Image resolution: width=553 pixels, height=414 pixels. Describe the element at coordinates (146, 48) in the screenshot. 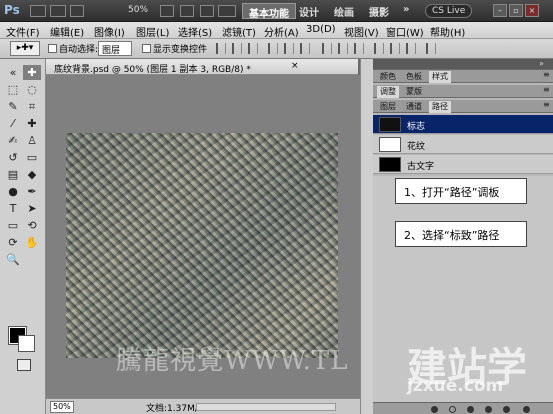

I see `show-transform-checkbox` at that location.